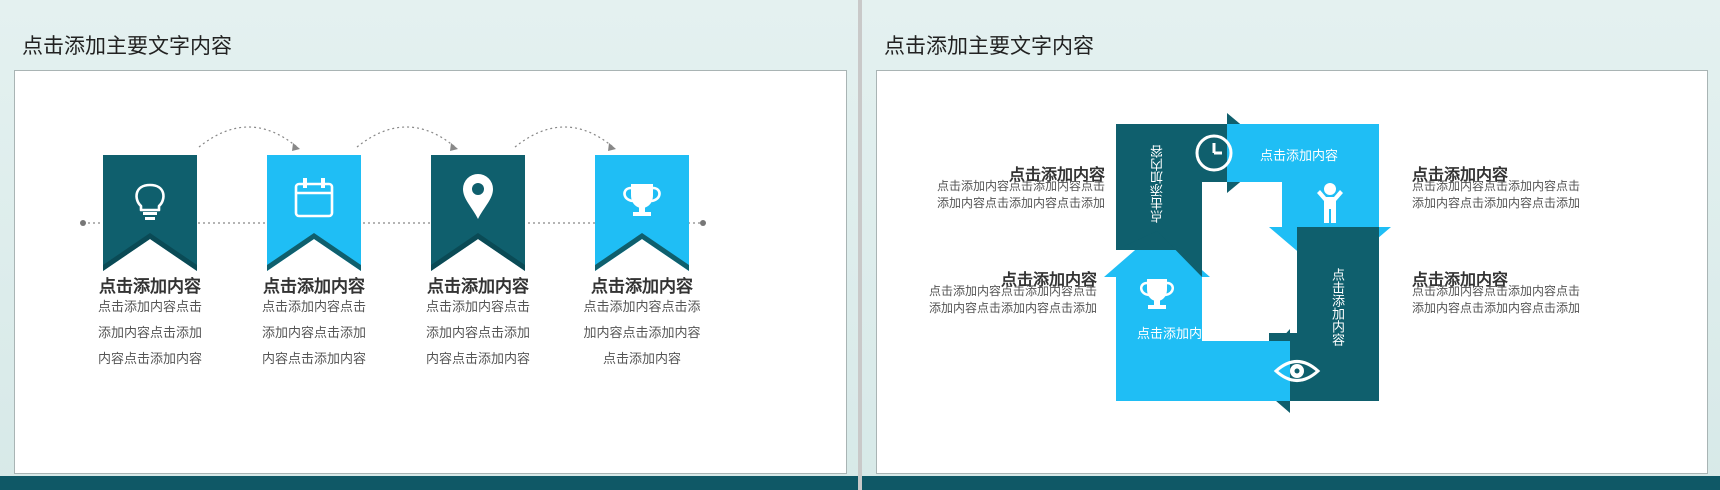  I want to click on step-3-body-line: 内容点击添加内容, so click(477, 359).